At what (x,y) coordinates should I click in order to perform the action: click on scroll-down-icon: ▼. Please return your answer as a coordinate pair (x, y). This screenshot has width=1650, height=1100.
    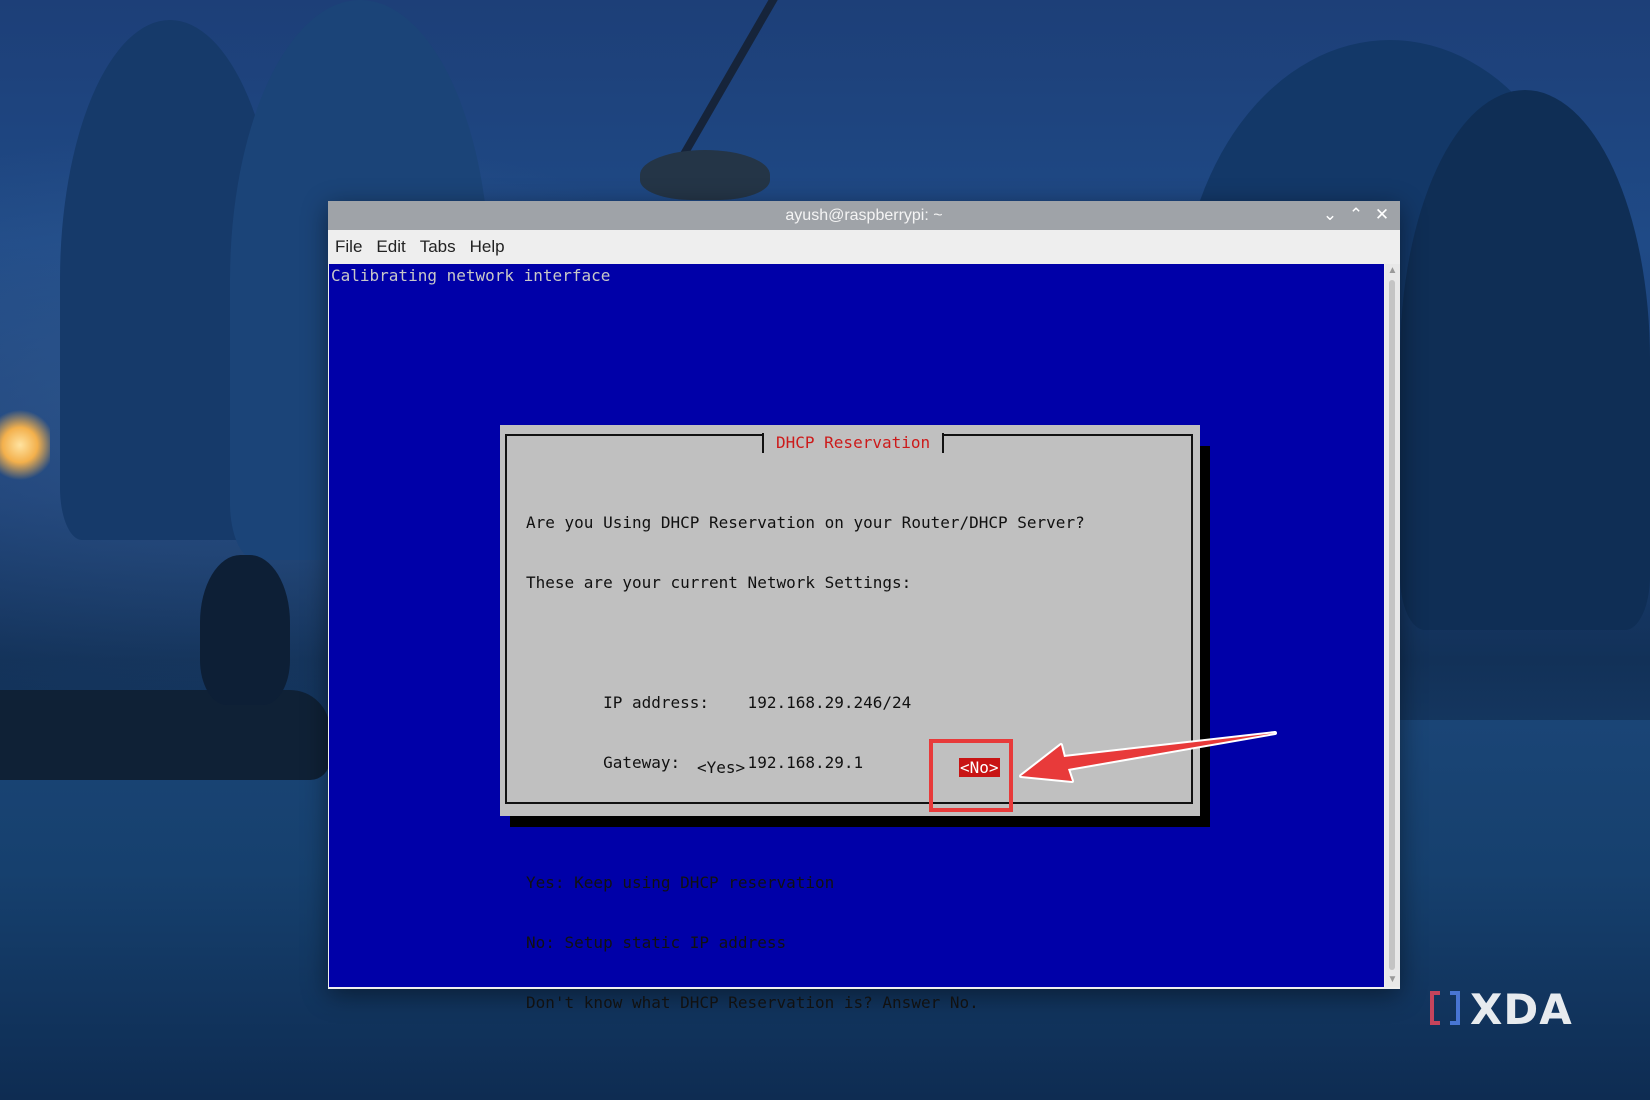
    Looking at the image, I should click on (1392, 980).